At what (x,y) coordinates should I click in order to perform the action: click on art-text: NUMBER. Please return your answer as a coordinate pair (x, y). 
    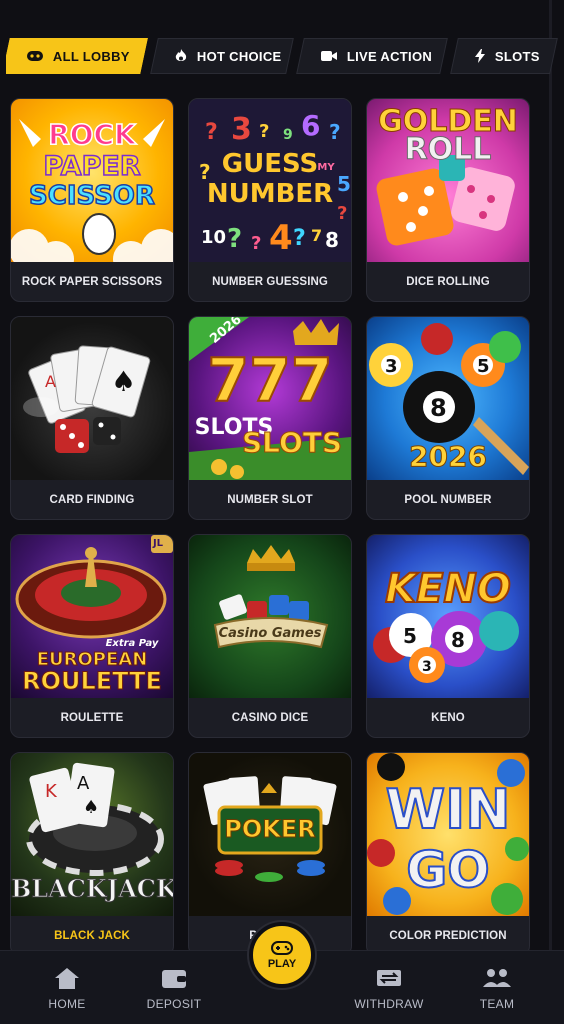
    Looking at the image, I should click on (270, 194).